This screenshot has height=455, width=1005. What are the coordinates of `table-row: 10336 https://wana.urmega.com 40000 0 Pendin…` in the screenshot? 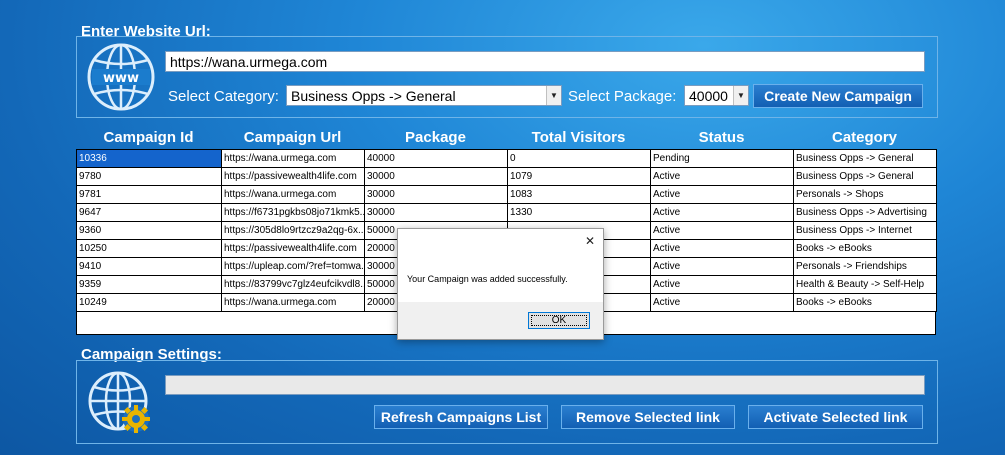 It's located at (506, 158).